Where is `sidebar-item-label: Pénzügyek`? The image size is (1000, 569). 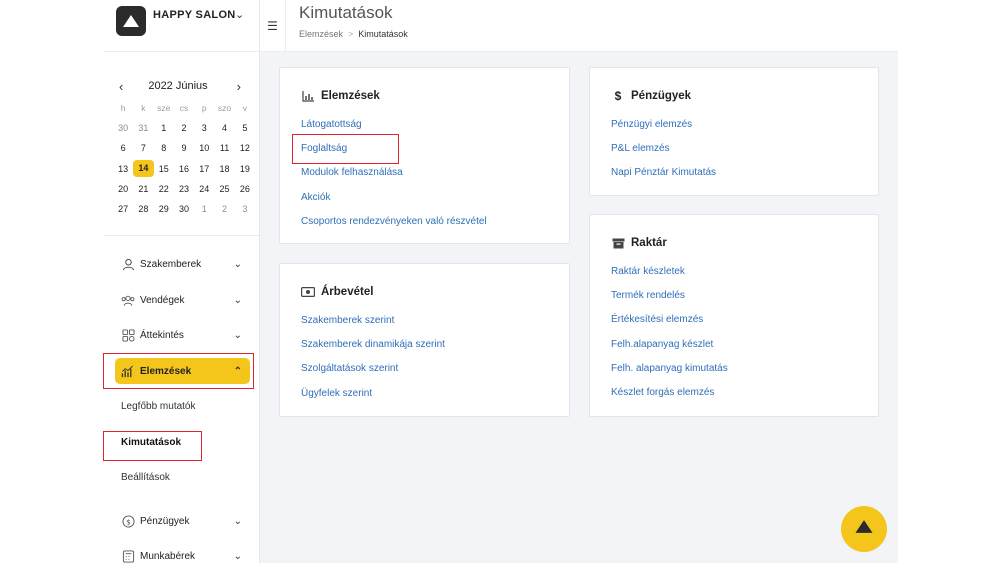 sidebar-item-label: Pénzügyek is located at coordinates (165, 521).